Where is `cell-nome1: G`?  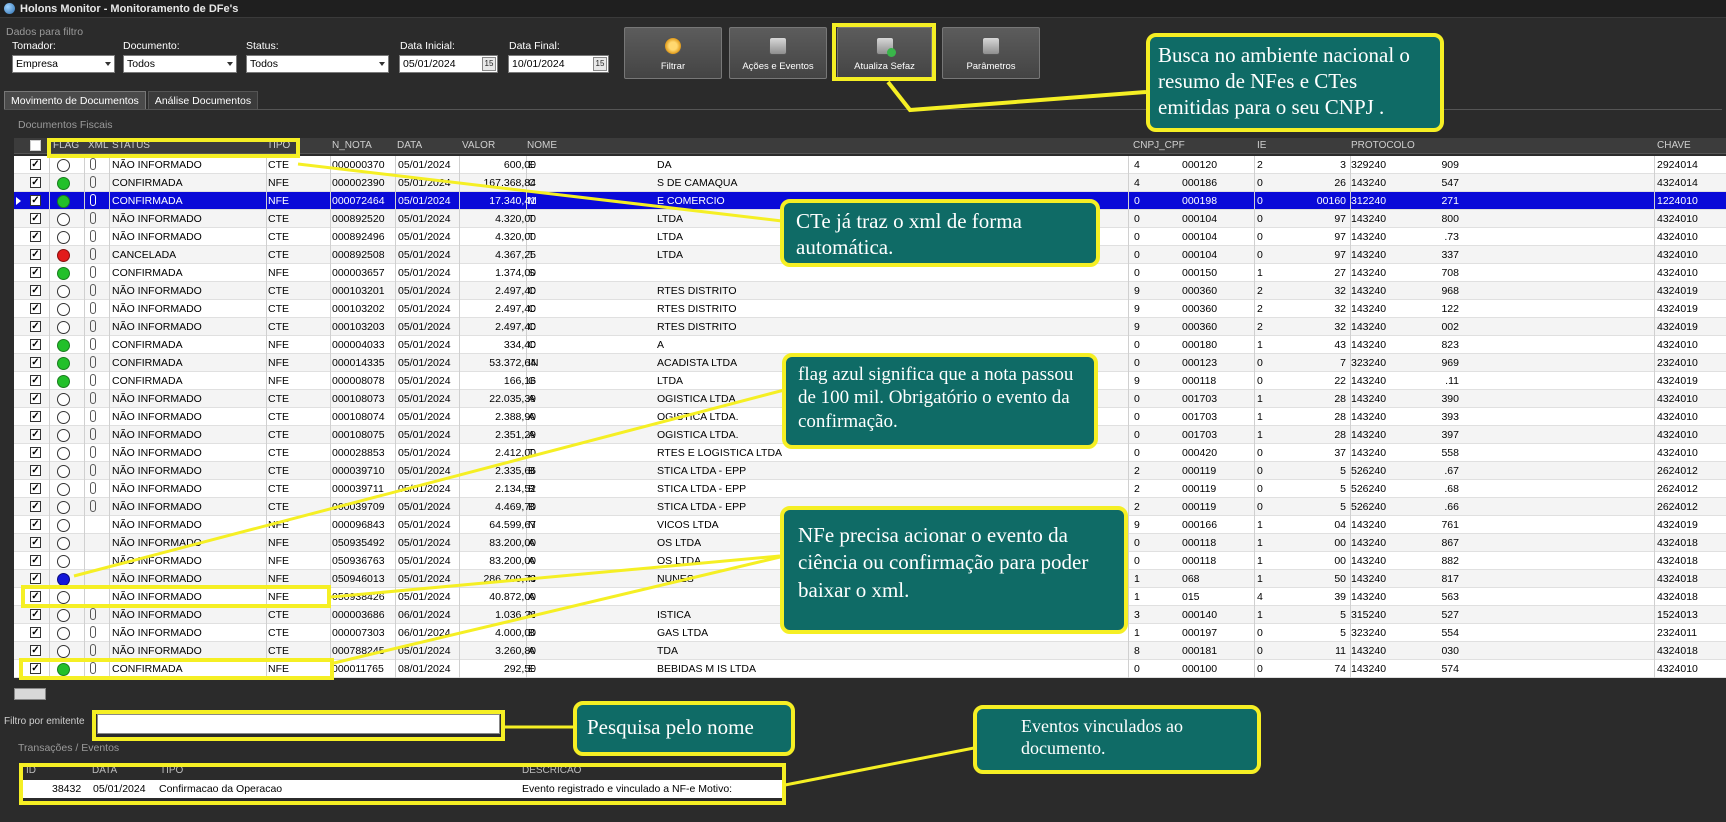 cell-nome1: G is located at coordinates (532, 381).